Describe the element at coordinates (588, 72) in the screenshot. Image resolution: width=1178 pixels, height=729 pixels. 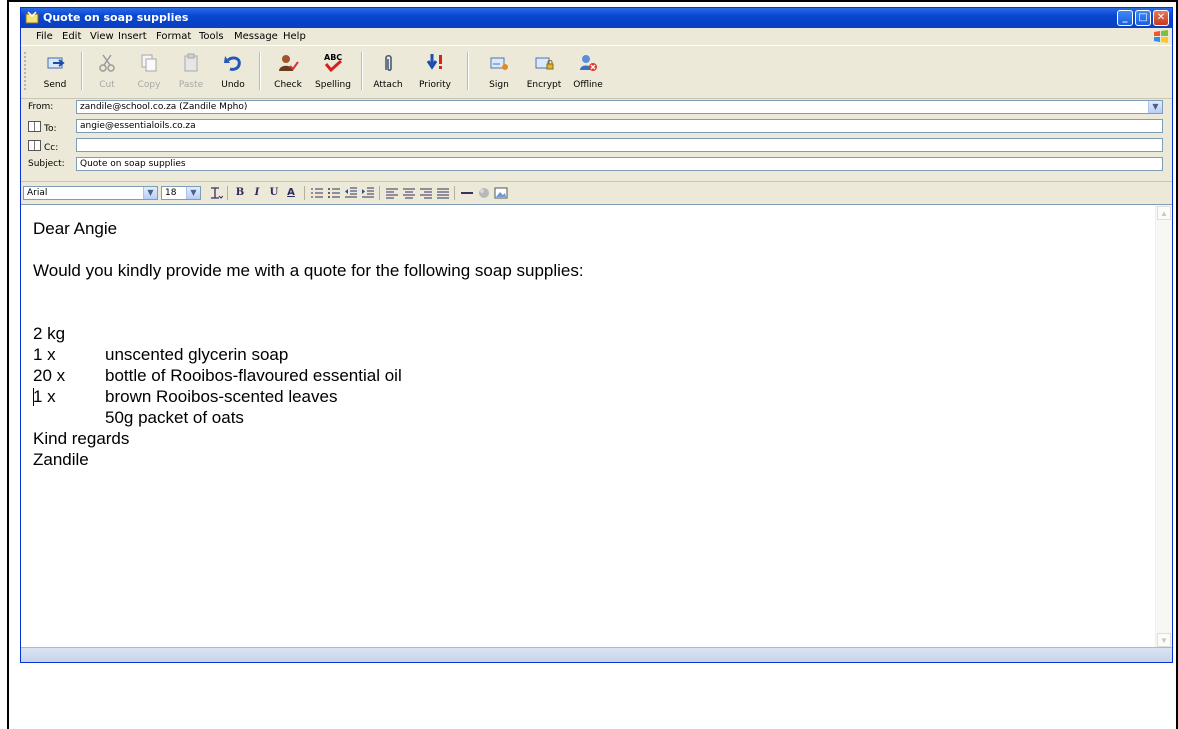
I see `offline-button: Offline` at that location.